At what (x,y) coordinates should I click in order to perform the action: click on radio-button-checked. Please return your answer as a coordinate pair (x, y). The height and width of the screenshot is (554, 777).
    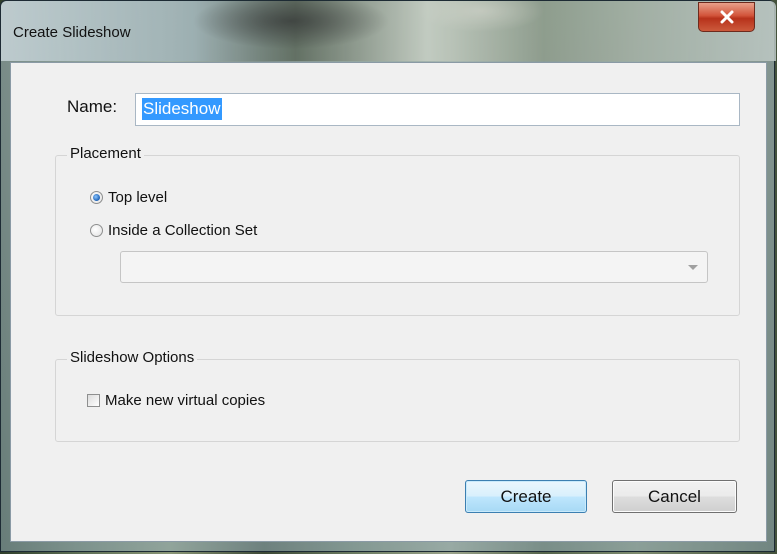
    Looking at the image, I should click on (96, 197).